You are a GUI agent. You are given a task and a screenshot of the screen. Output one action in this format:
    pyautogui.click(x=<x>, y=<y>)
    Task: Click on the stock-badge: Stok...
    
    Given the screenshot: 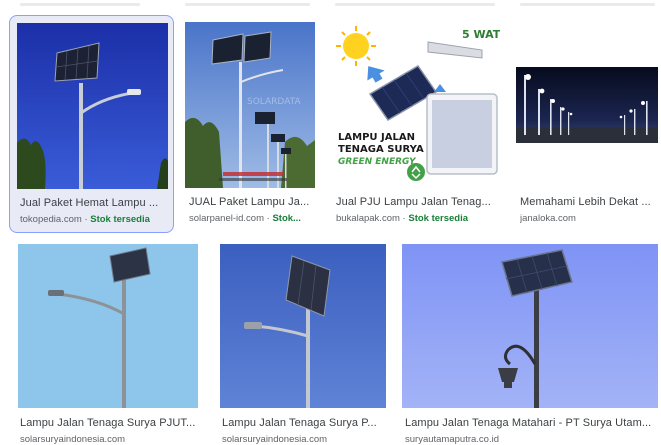 What is the action you would take?
    pyautogui.click(x=286, y=218)
    